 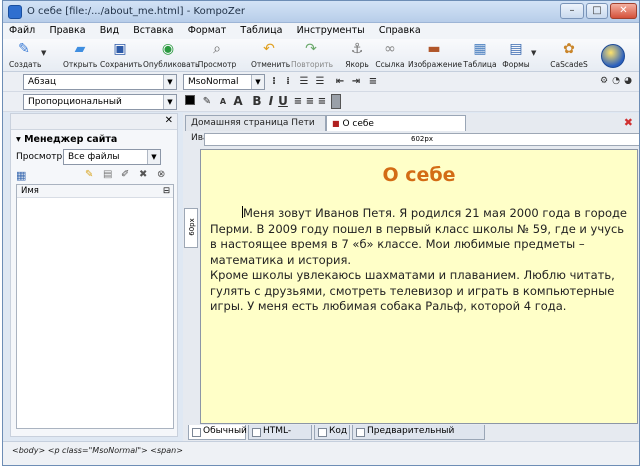 I want to click on anchor-button: ⚓ Якорь, so click(x=357, y=55).